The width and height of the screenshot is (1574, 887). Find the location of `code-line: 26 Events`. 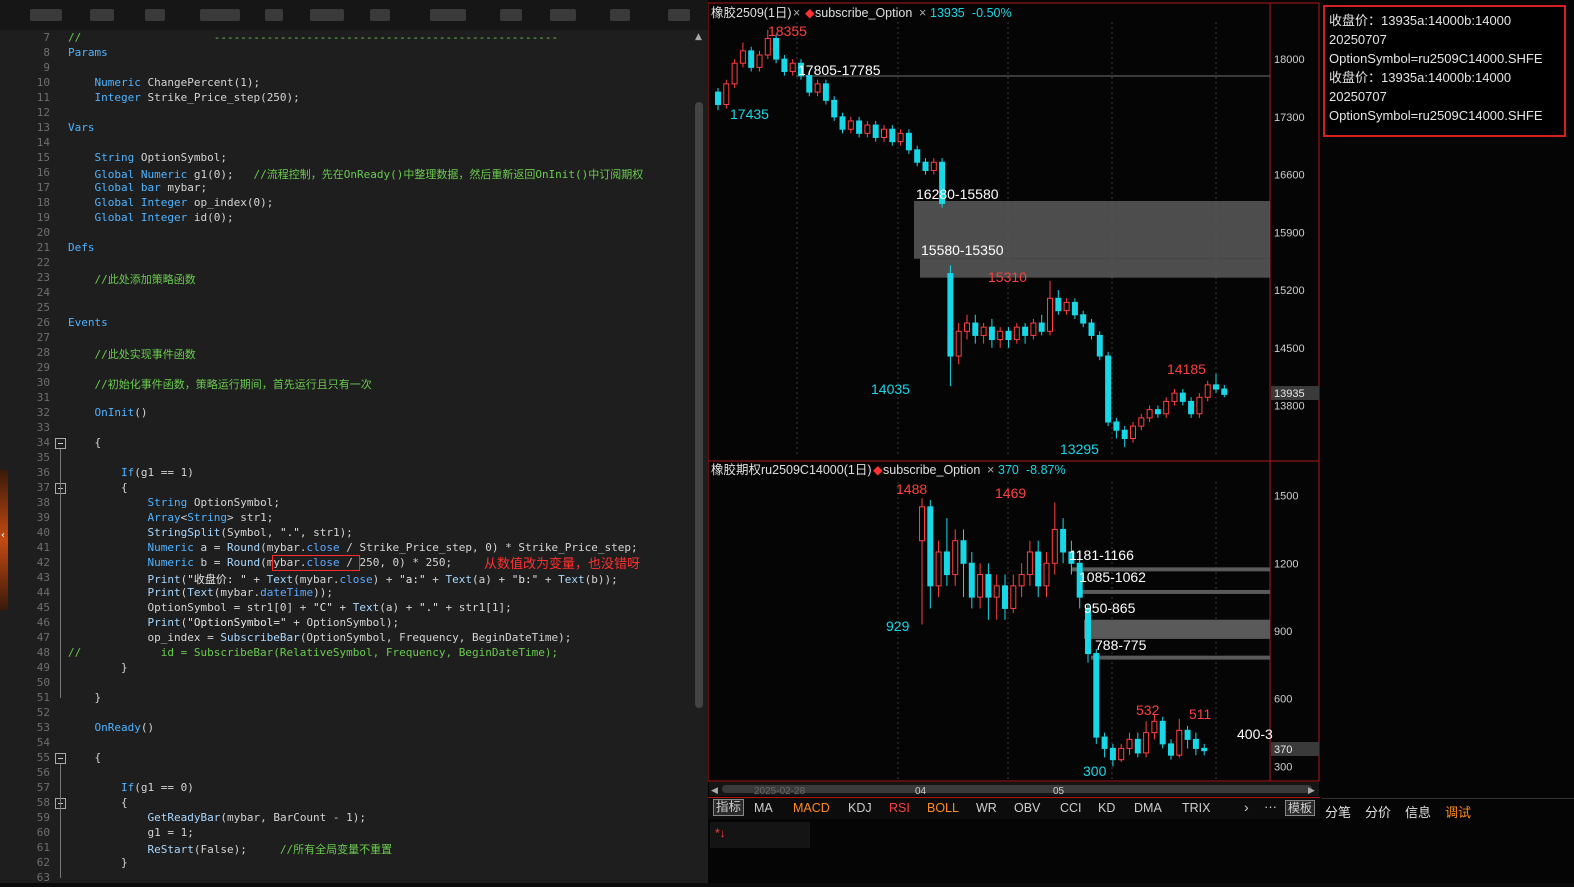

code-line: 26 Events is located at coordinates (345, 323).